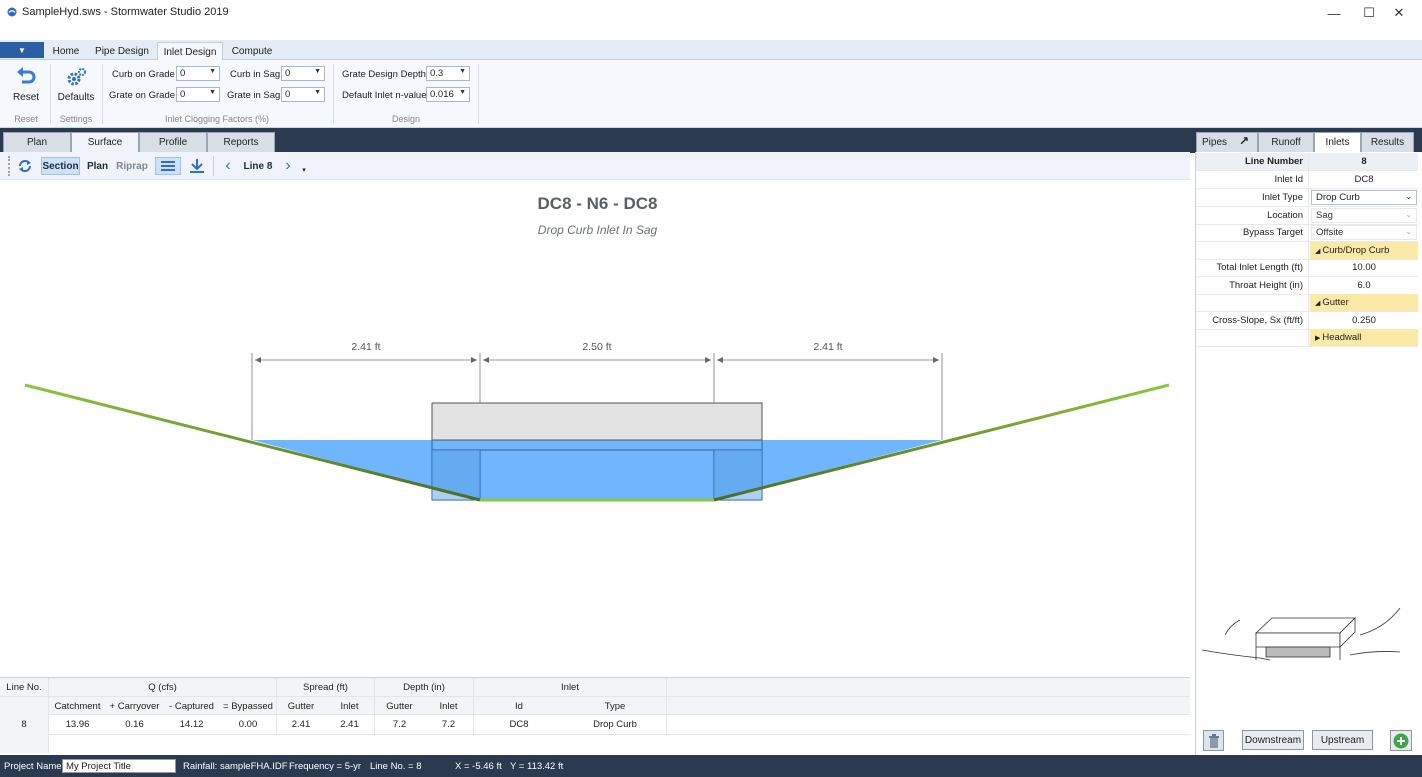 Image resolution: width=1422 pixels, height=777 pixels. I want to click on layers-button, so click(168, 166).